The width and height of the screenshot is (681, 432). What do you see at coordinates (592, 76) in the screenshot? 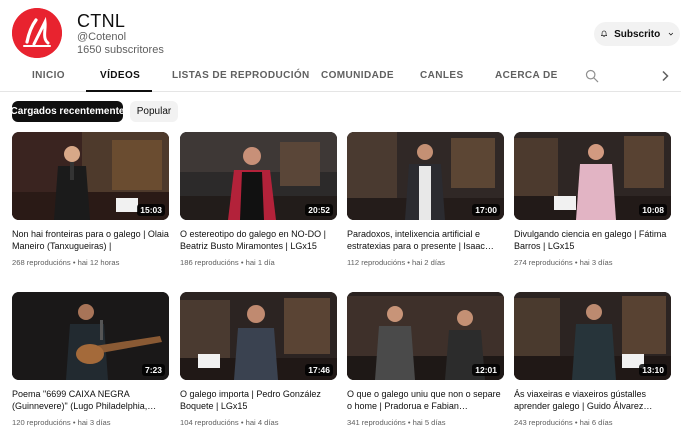
I see `search-icon` at bounding box center [592, 76].